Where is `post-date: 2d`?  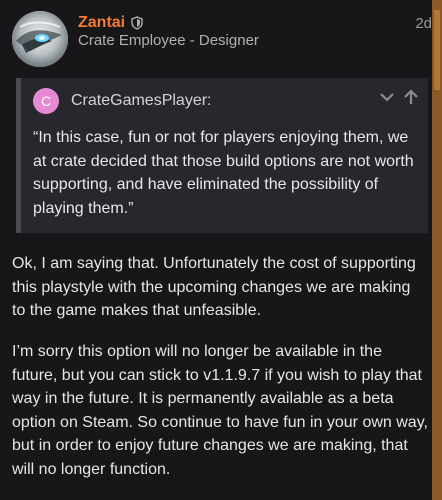
post-date: 2d is located at coordinates (423, 23).